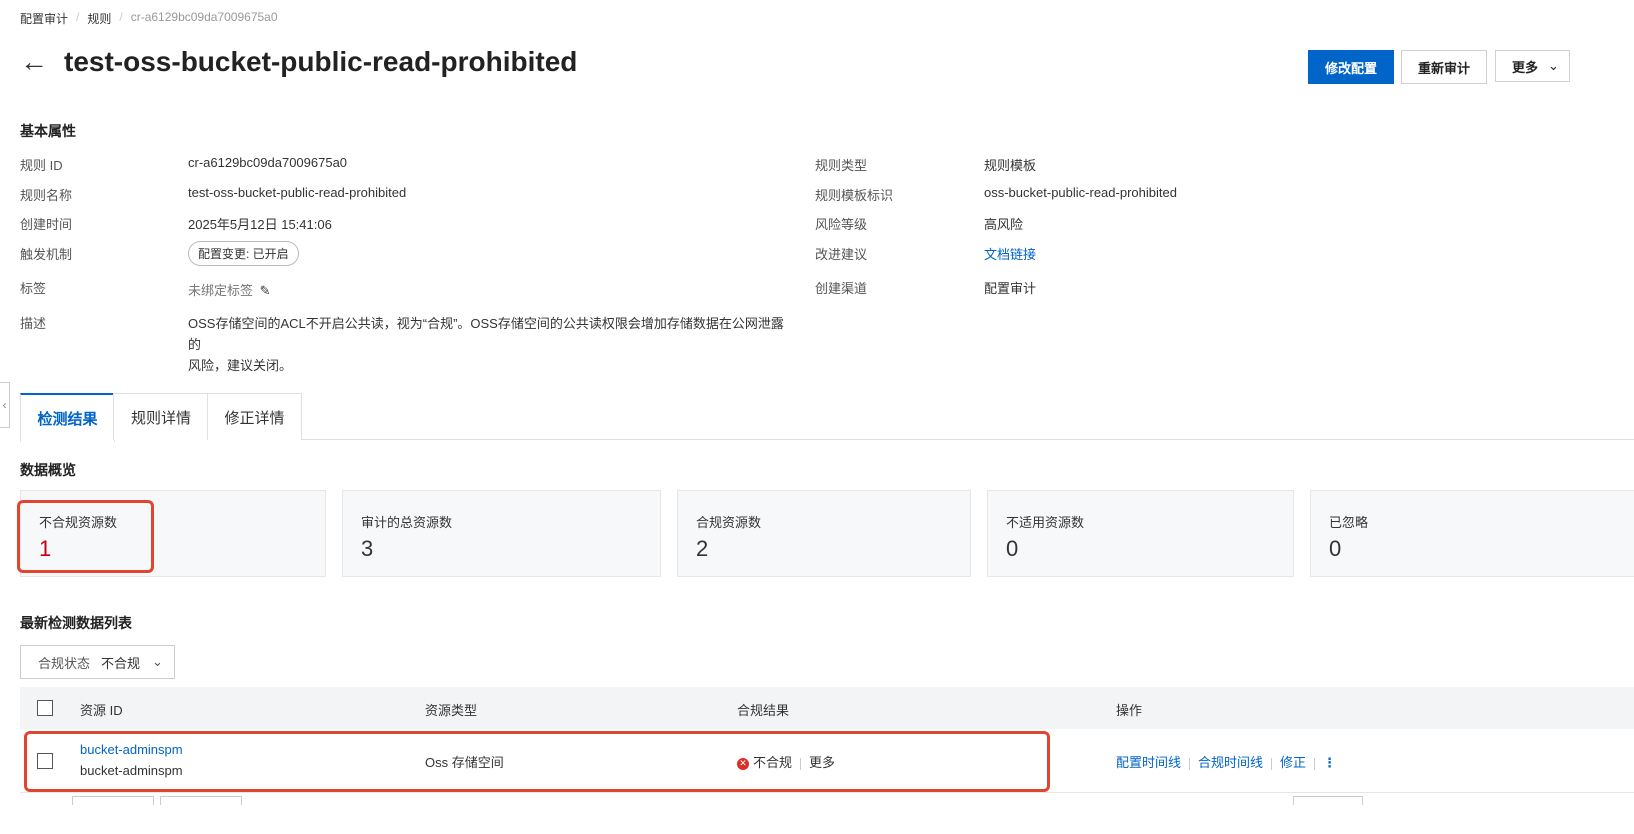  What do you see at coordinates (321, 61) in the screenshot?
I see `page-title: test-oss-bucket-public-read-prohibited` at bounding box center [321, 61].